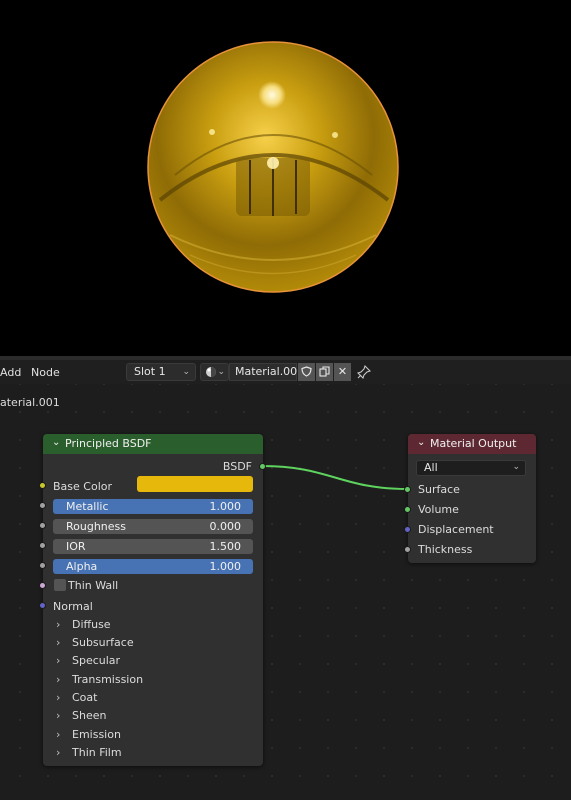 This screenshot has height=800, width=571. I want to click on ior-field: IOR 1.500, so click(153, 546).